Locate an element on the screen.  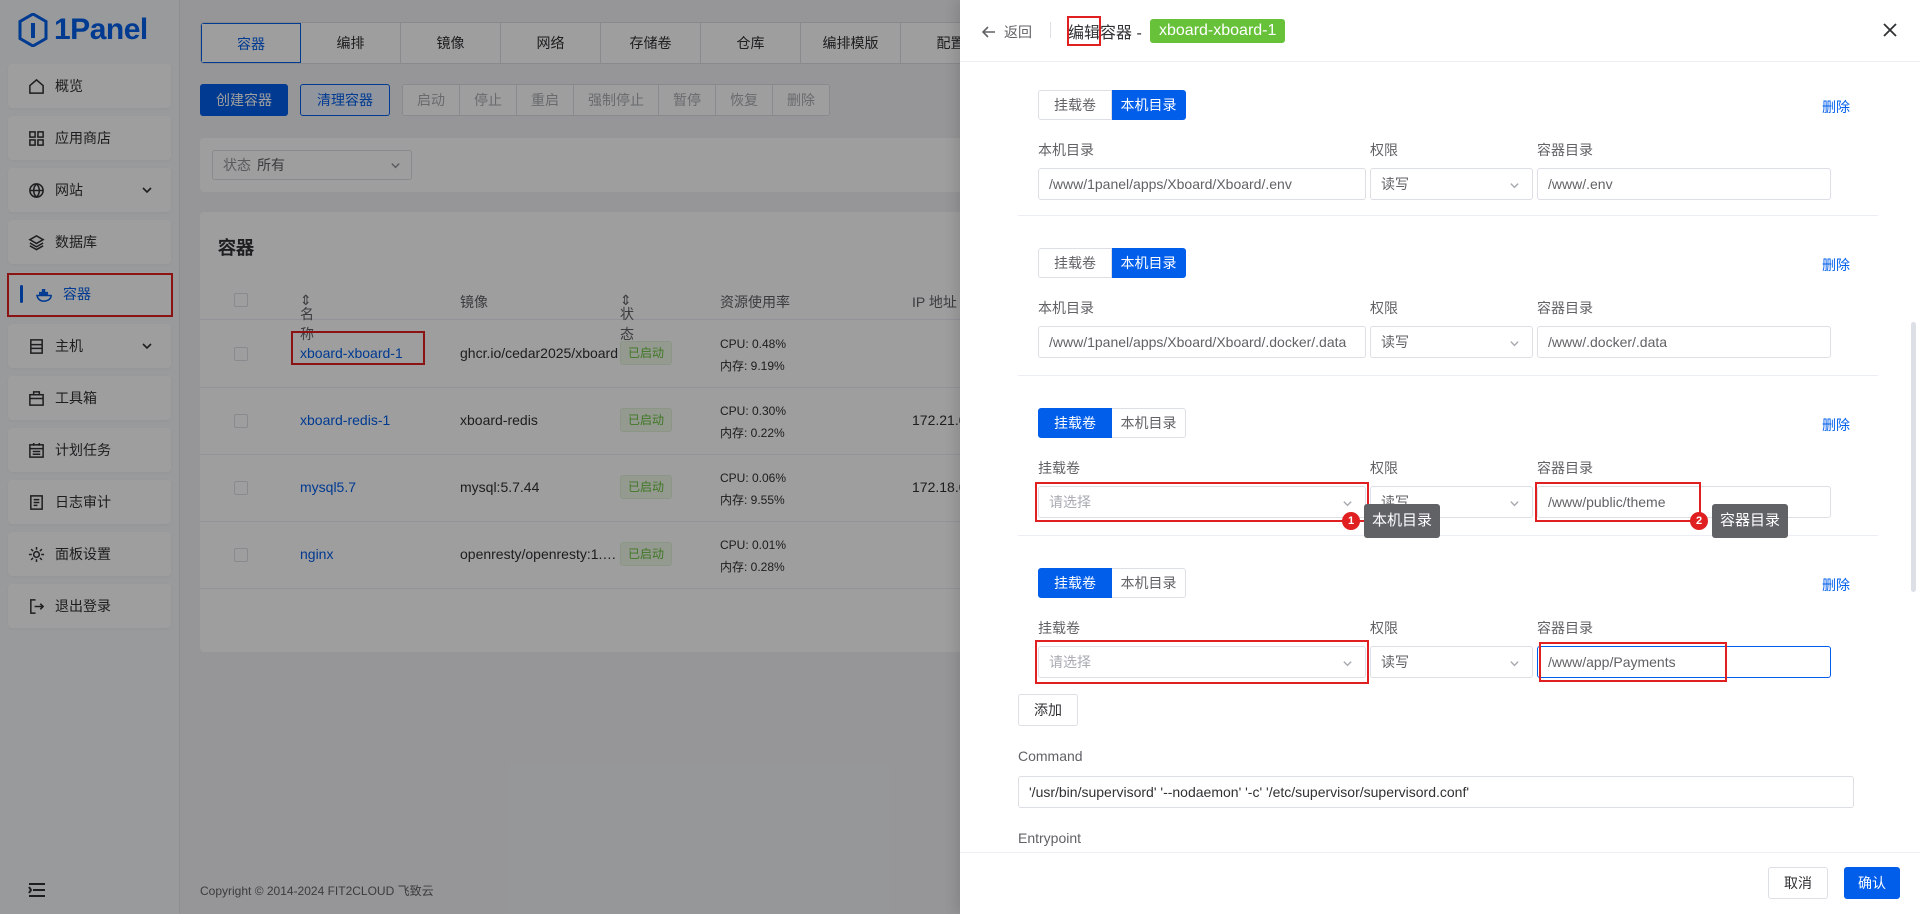
annotation-badge-2: 2 is located at coordinates (1699, 521).